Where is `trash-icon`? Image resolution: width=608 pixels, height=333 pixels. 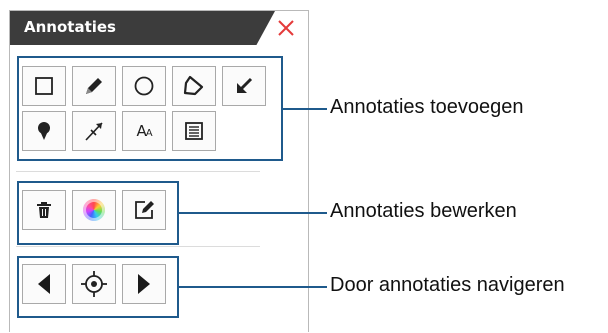 trash-icon is located at coordinates (44, 210).